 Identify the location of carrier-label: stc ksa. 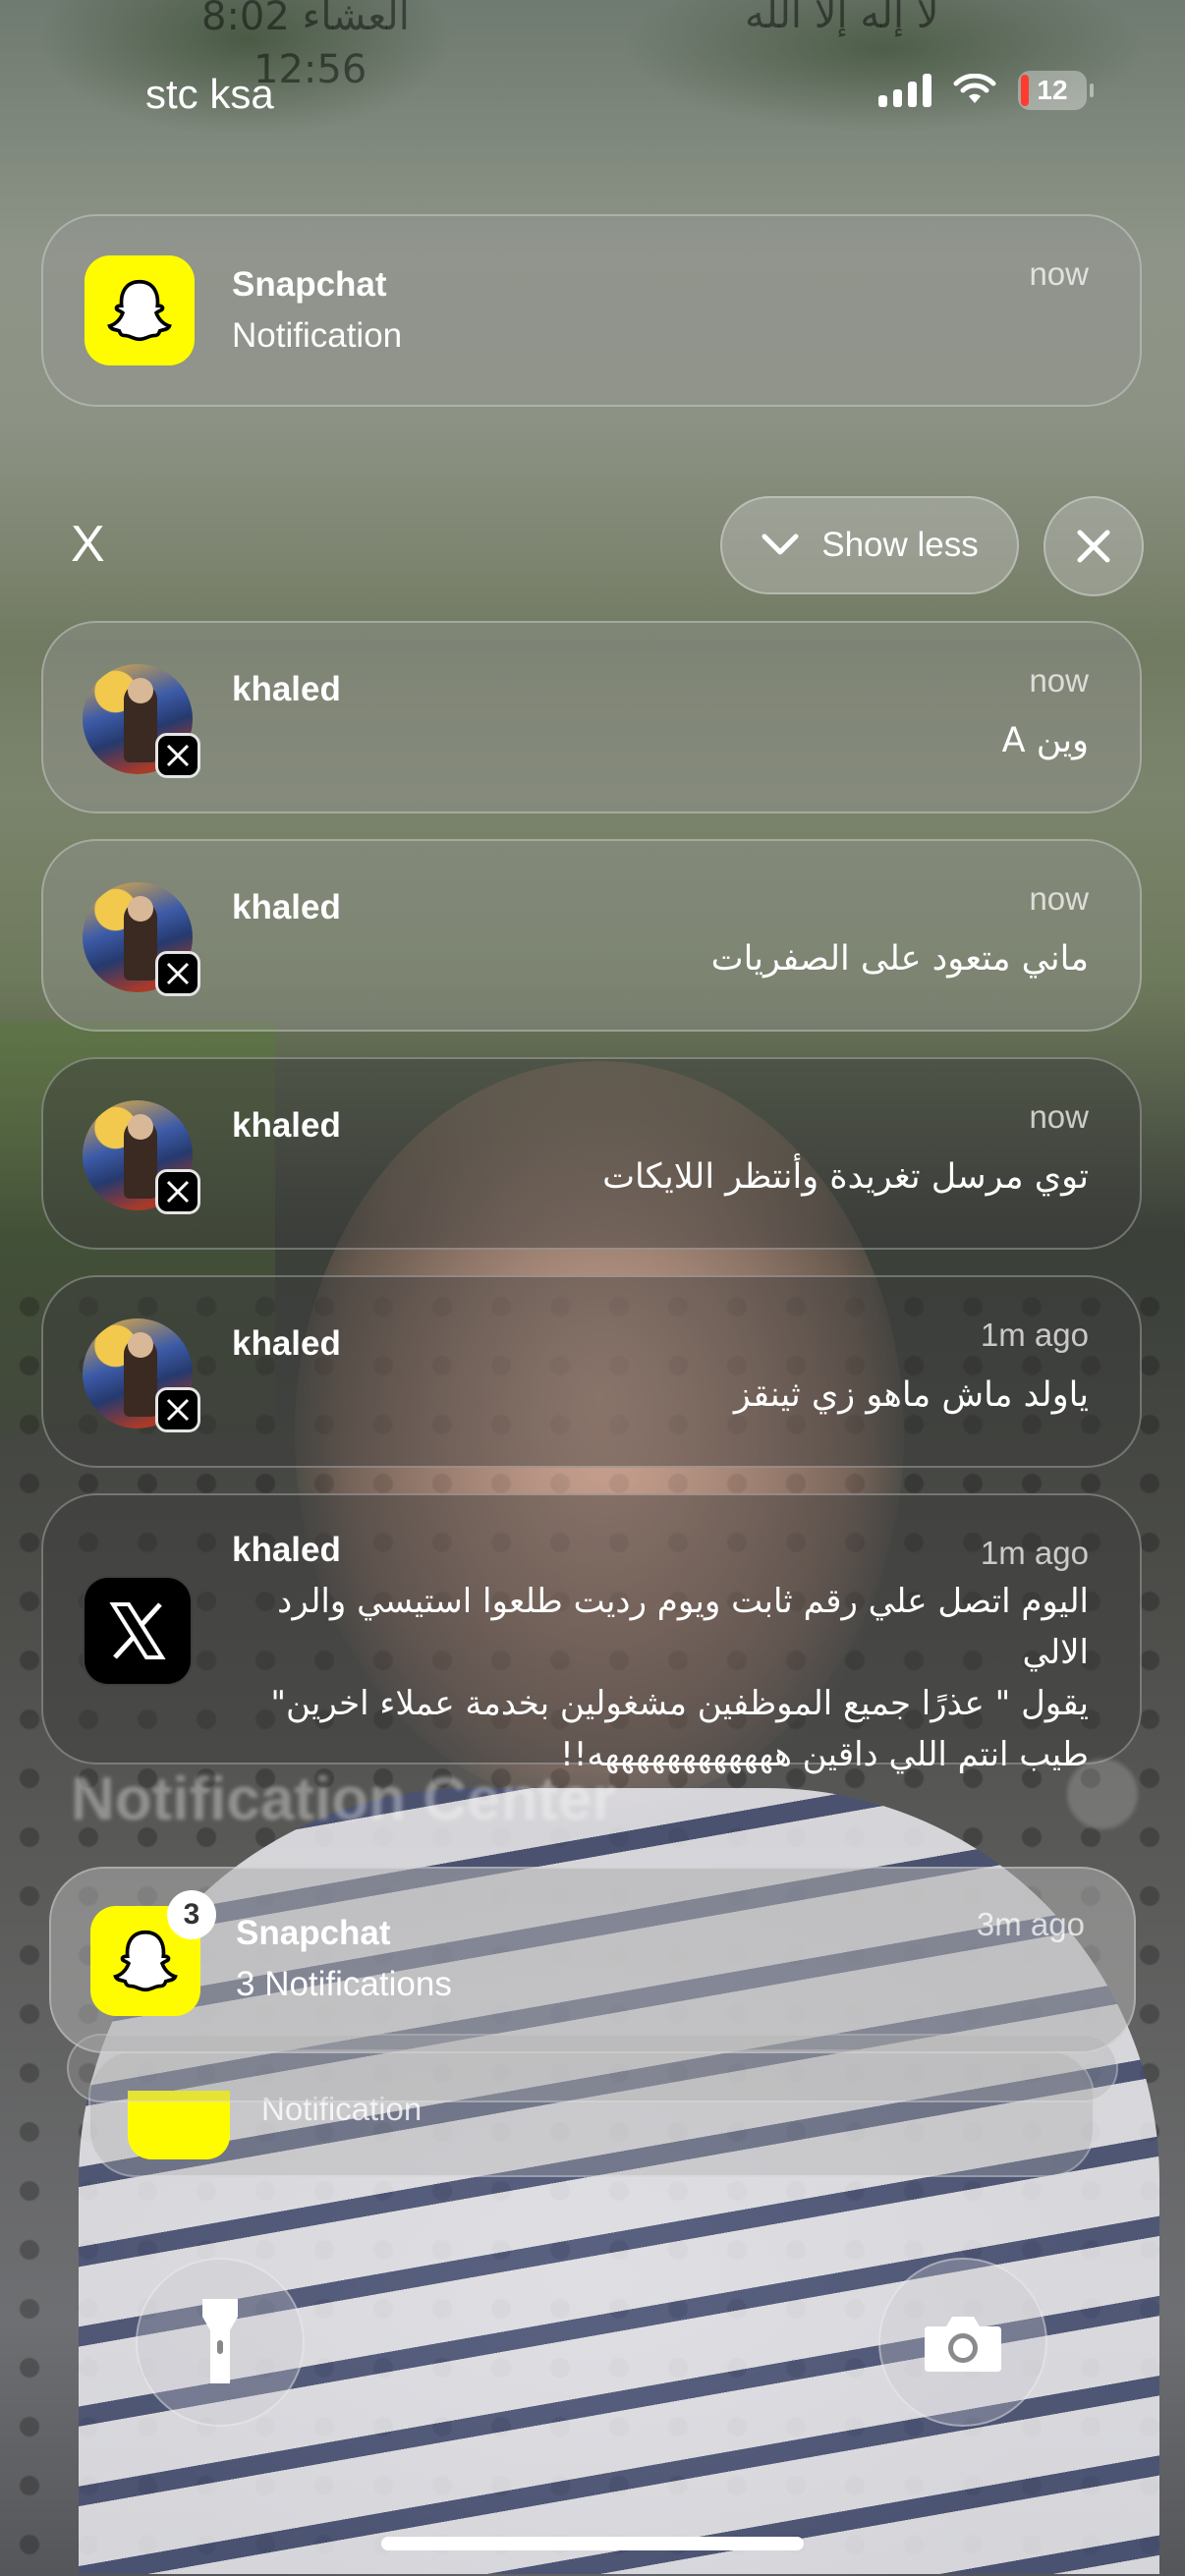
(210, 94).